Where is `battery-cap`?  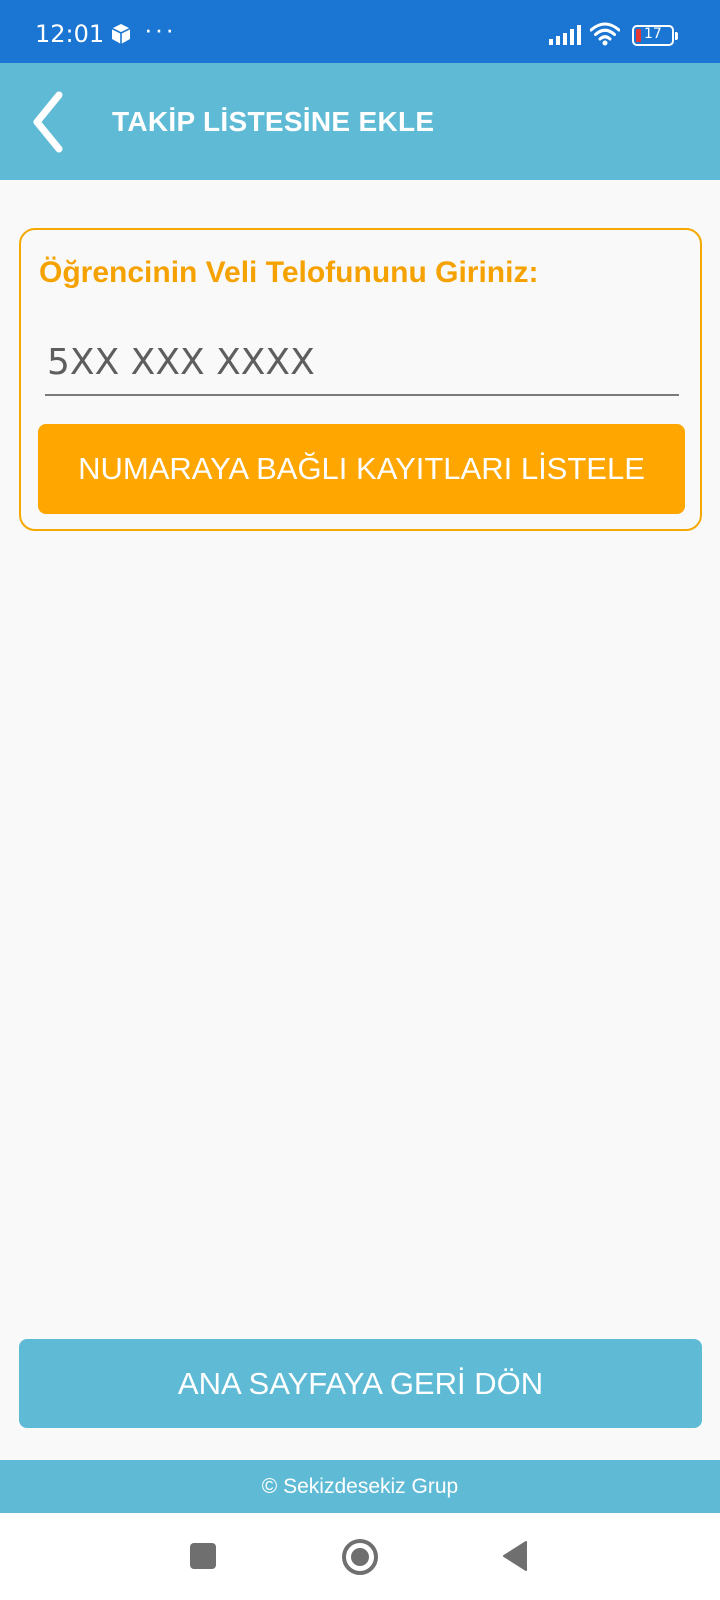 battery-cap is located at coordinates (676, 36).